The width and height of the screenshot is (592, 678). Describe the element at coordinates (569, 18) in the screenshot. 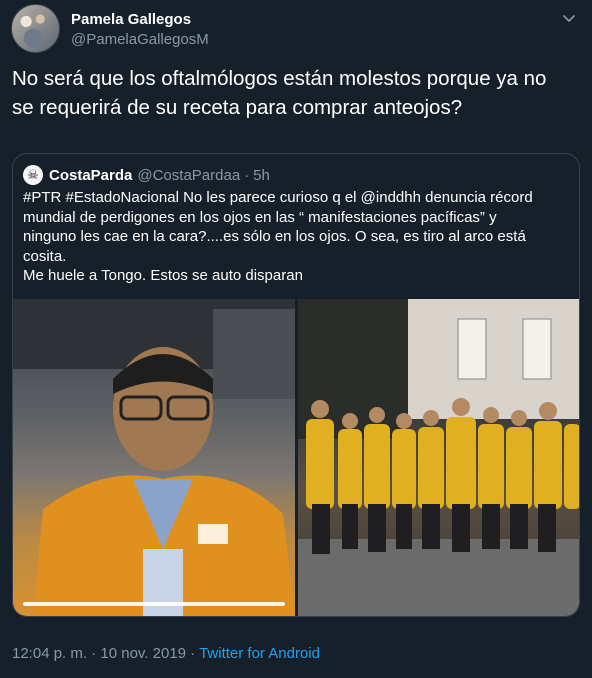

I see `chevron-down-icon` at that location.